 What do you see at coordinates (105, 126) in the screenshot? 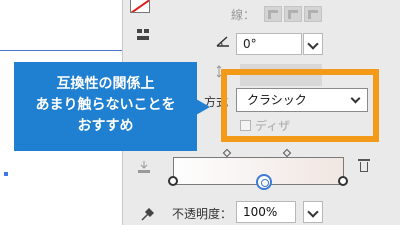
I see `callout-line-3: おすすめ` at bounding box center [105, 126].